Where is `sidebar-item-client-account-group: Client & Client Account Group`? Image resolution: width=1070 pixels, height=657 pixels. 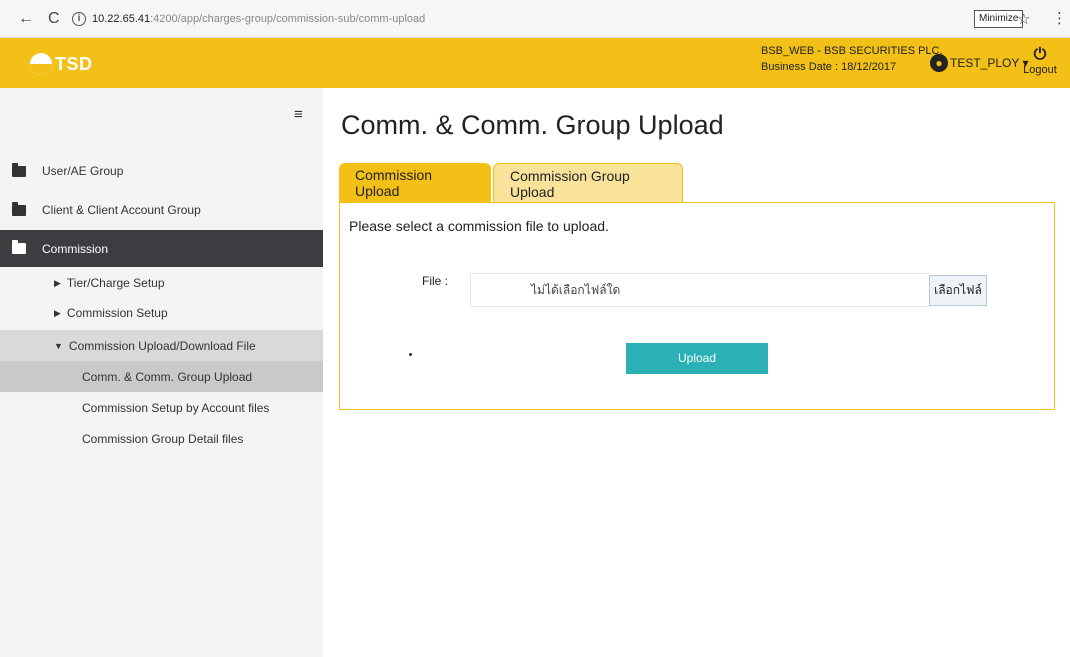
sidebar-item-client-account-group: Client & Client Account Group is located at coordinates (161, 210).